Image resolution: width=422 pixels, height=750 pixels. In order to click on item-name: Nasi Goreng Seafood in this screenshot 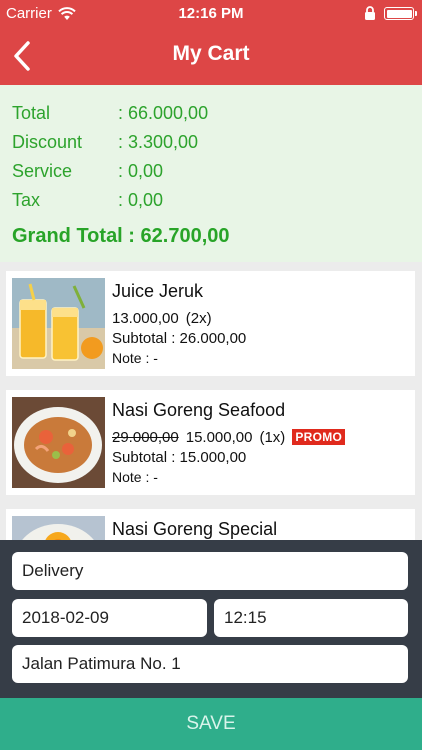, I will do `click(199, 410)`.